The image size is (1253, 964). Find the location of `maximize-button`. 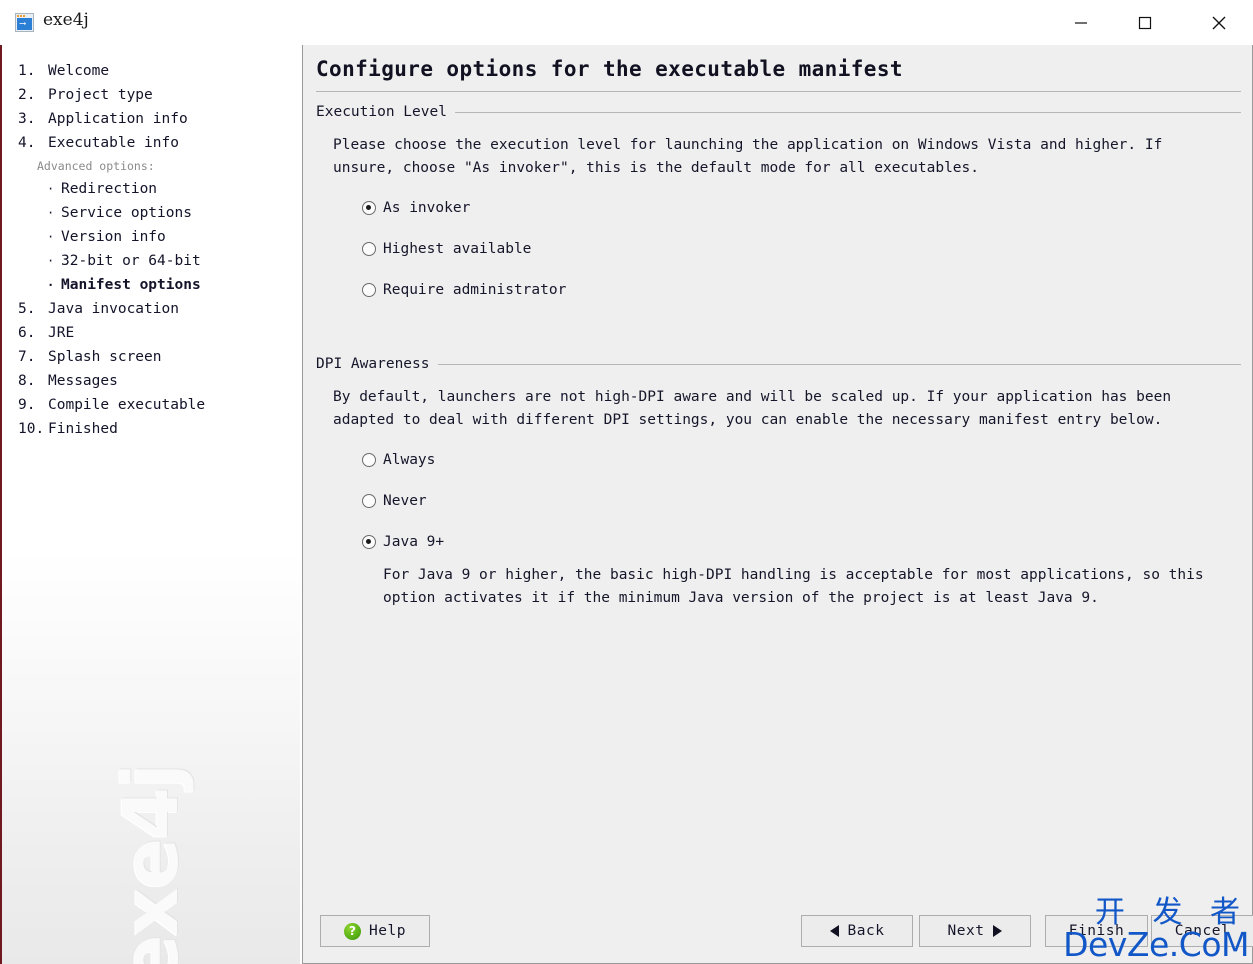

maximize-button is located at coordinates (1144, 22).